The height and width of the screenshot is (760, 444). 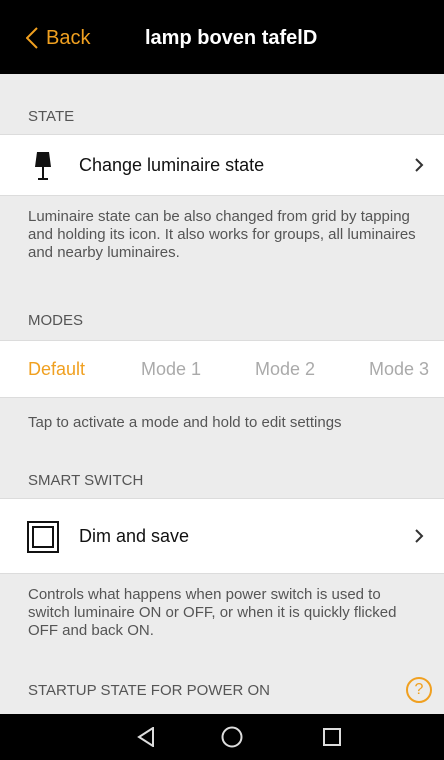 I want to click on lamp-icon, so click(x=43, y=166).